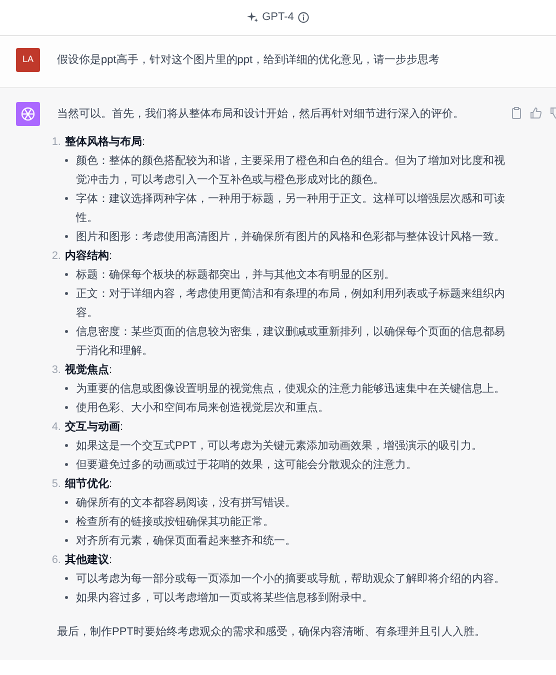 The height and width of the screenshot is (675, 556). I want to click on bullet-text: 检查所有的链接或按钮确保其功能正常。, so click(175, 522).